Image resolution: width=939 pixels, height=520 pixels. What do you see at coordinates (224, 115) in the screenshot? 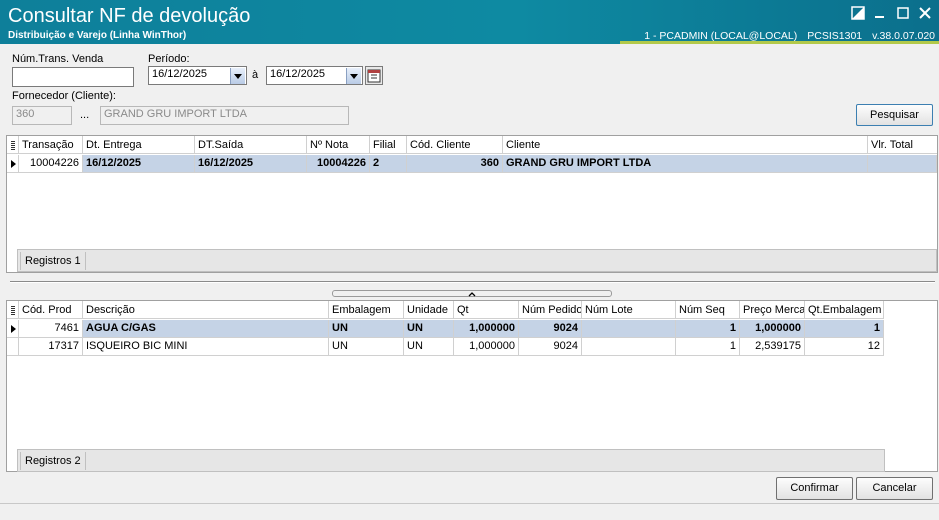
I see `supplier-name-field: GRAND GRU IMPORT LTDA` at bounding box center [224, 115].